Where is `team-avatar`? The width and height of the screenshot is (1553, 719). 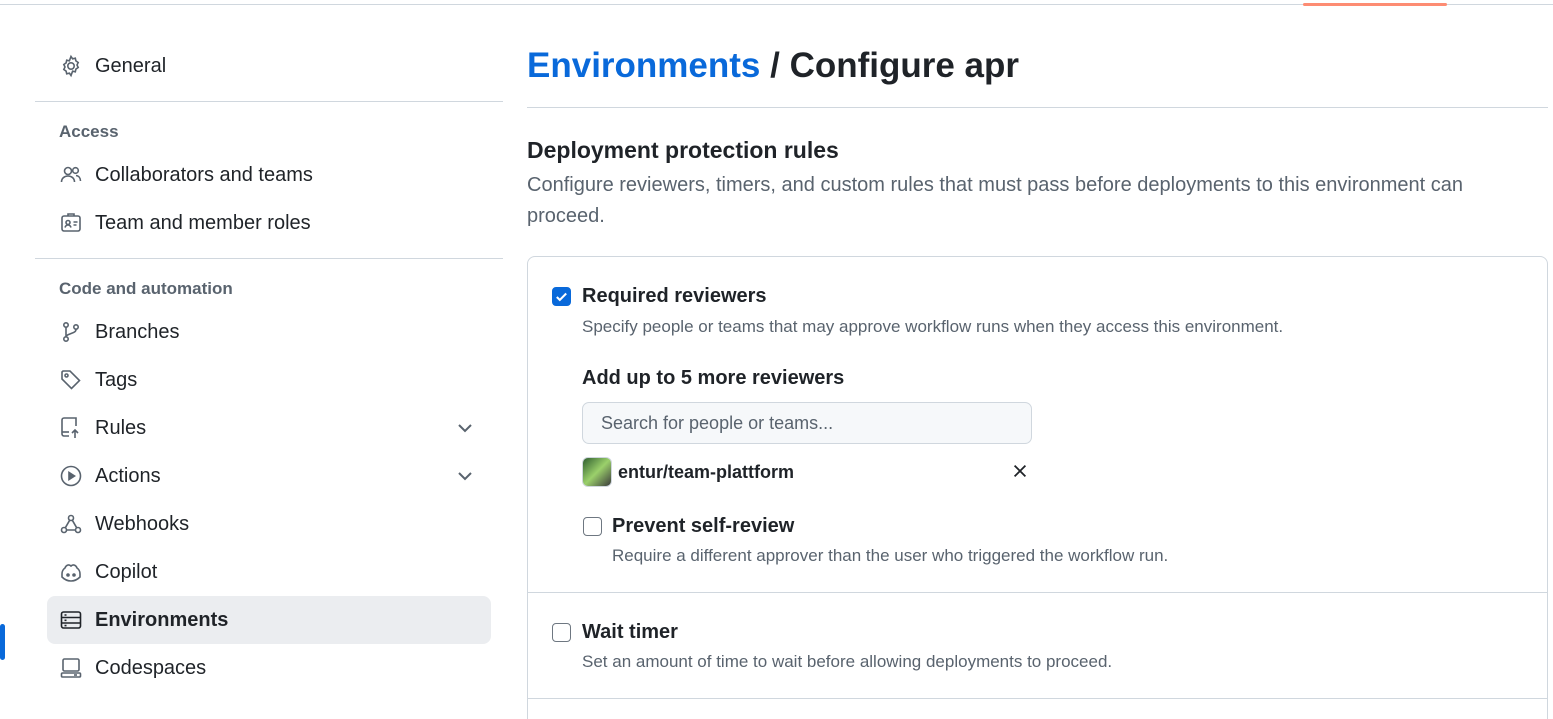 team-avatar is located at coordinates (597, 472).